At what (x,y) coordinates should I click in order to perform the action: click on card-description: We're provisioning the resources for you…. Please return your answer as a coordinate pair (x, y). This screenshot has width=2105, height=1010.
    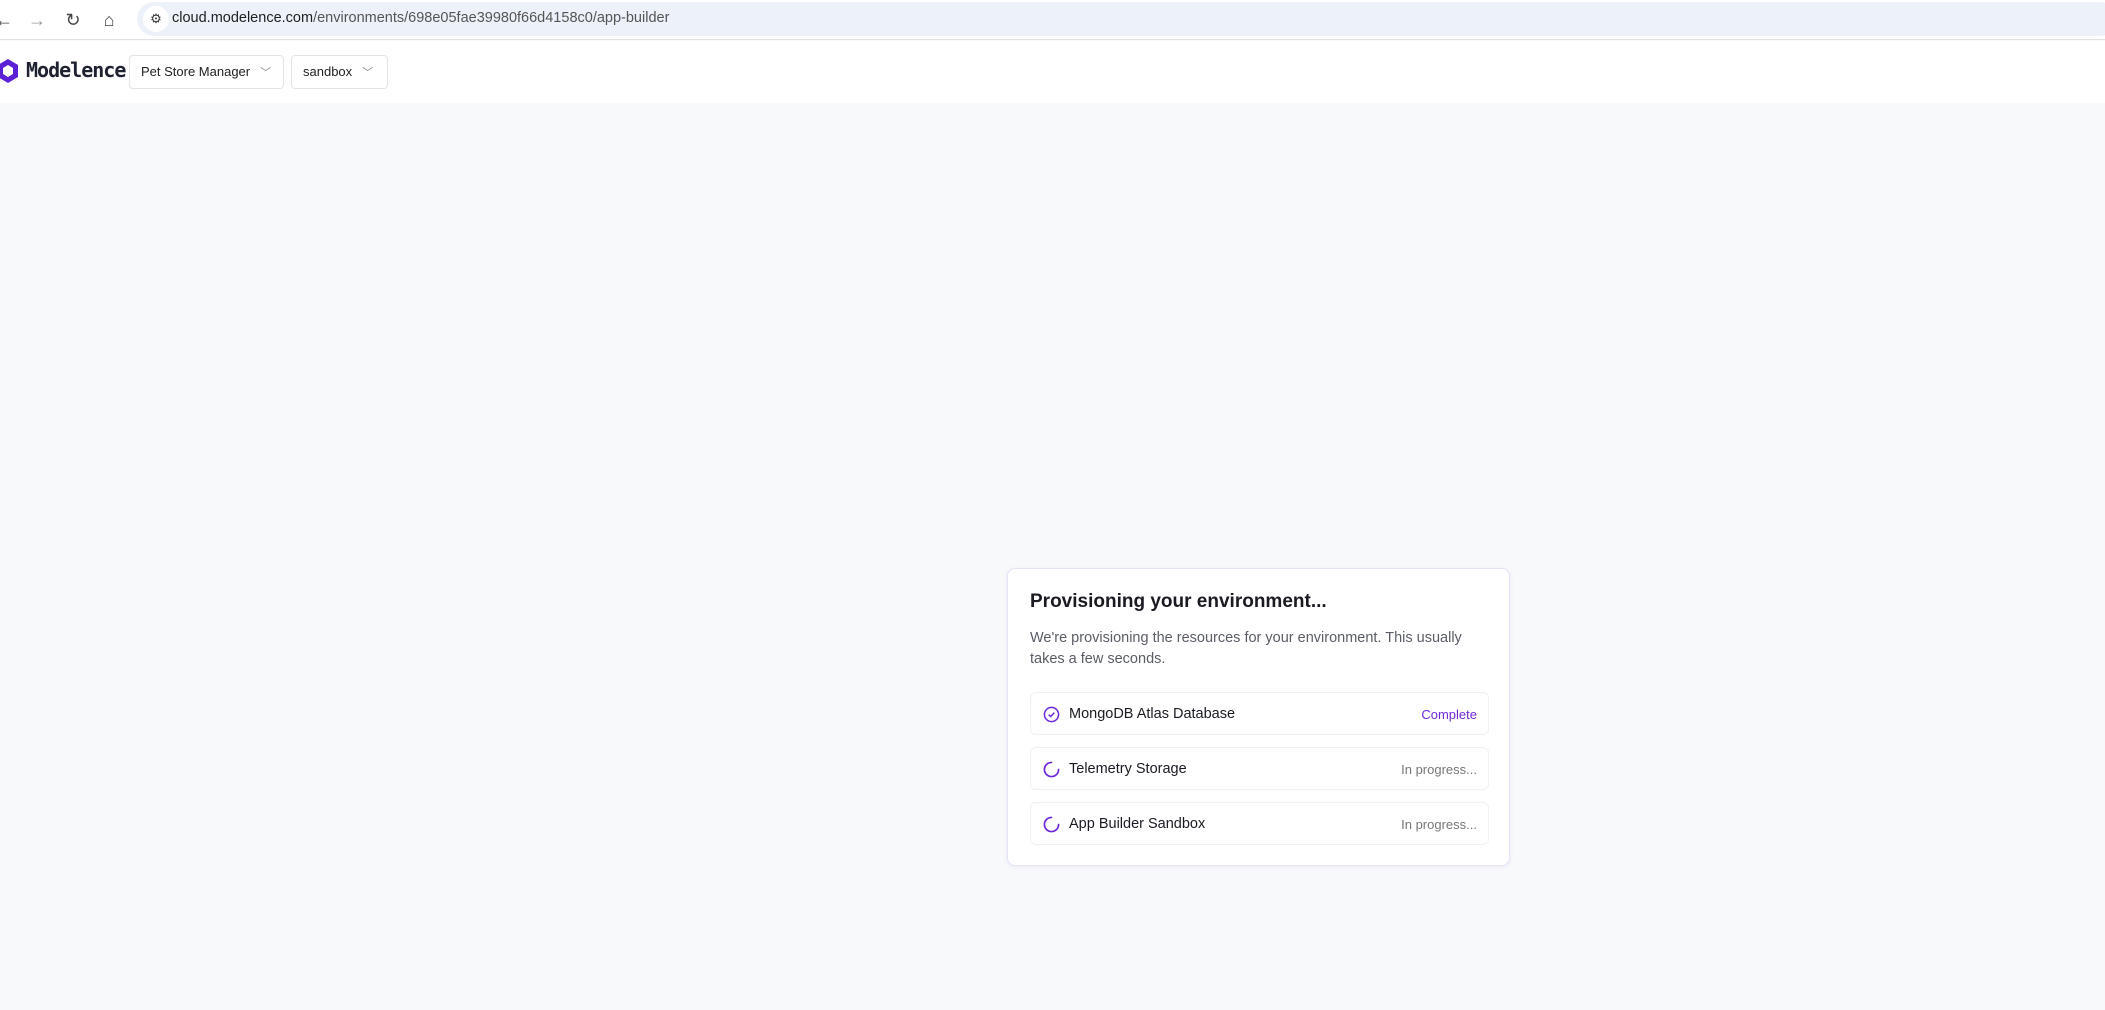
    Looking at the image, I should click on (1246, 648).